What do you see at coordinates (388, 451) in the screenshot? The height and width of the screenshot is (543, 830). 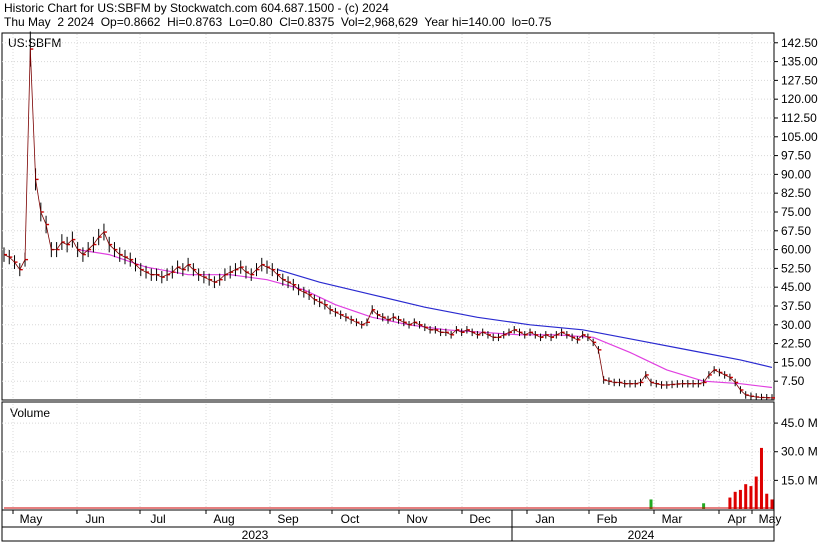 I see `volume-grid` at bounding box center [388, 451].